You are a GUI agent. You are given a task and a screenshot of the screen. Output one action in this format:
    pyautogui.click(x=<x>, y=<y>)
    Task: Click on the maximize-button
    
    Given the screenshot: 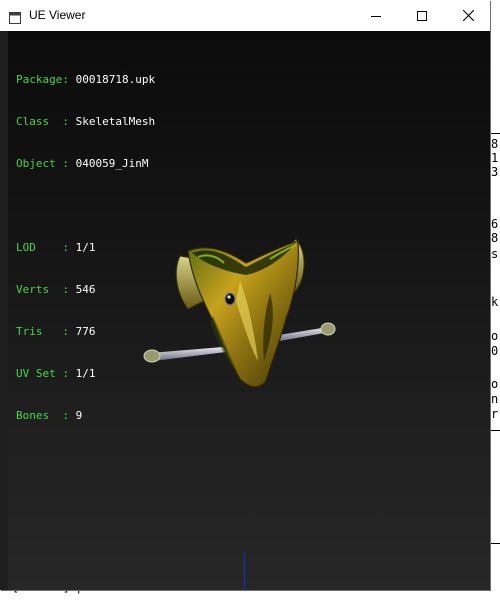 What is the action you would take?
    pyautogui.click(x=422, y=15)
    